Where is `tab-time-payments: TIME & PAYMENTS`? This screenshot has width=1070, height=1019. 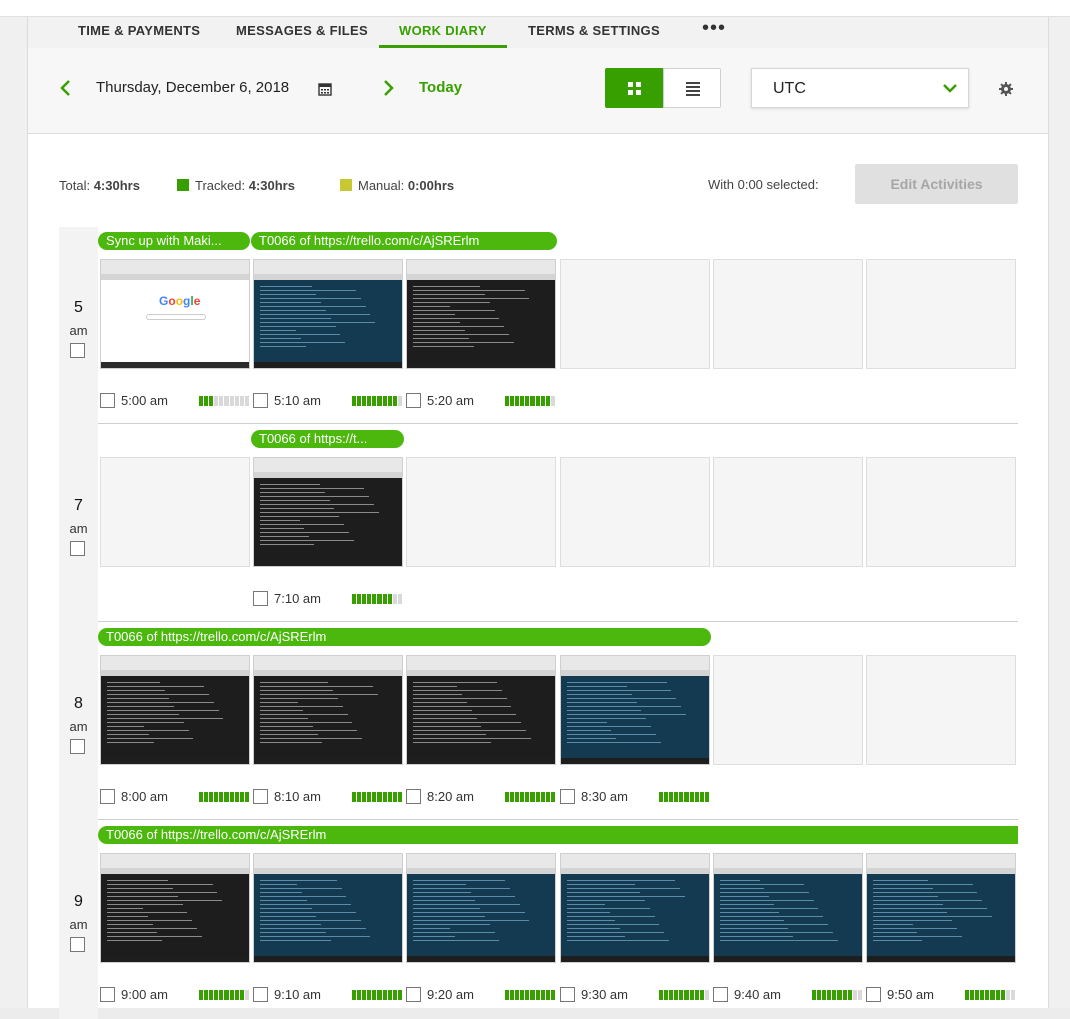
tab-time-payments: TIME & PAYMENTS is located at coordinates (139, 35).